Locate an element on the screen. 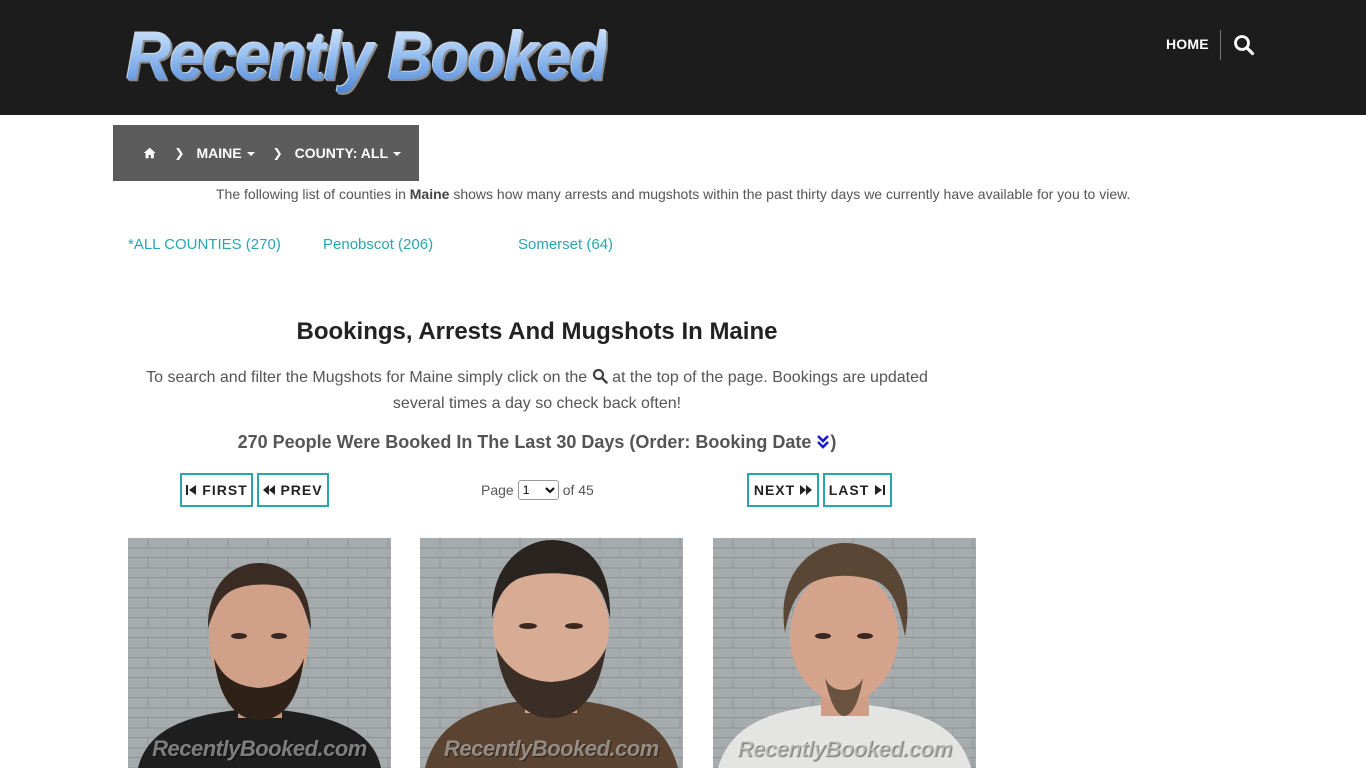 Image resolution: width=1366 pixels, height=768 pixels. step-backward-icon is located at coordinates (191, 490).